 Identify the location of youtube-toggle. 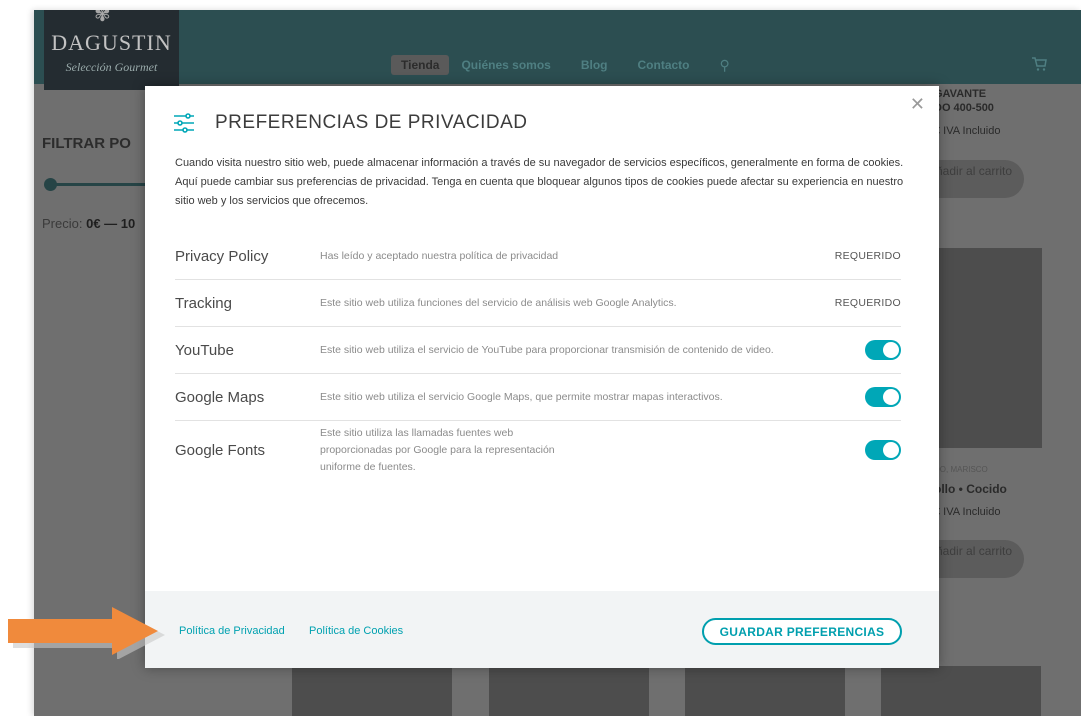
(883, 350).